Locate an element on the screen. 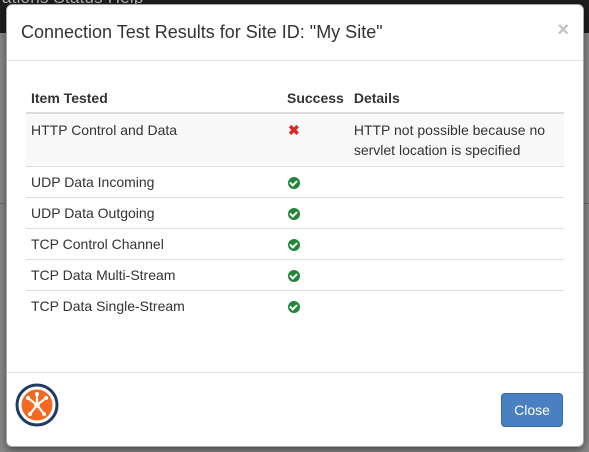 The height and width of the screenshot is (452, 589). table-row: TCP Data Multi-Stream is located at coordinates (295, 275).